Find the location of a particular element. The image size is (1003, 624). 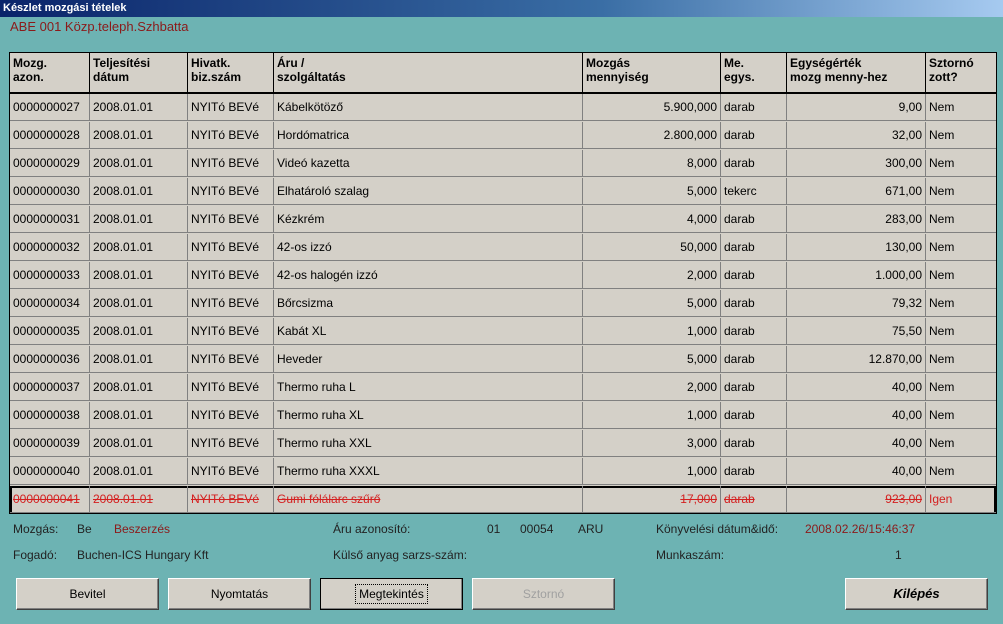

cell-aru: Thermo ruha XXXL is located at coordinates (428, 471).